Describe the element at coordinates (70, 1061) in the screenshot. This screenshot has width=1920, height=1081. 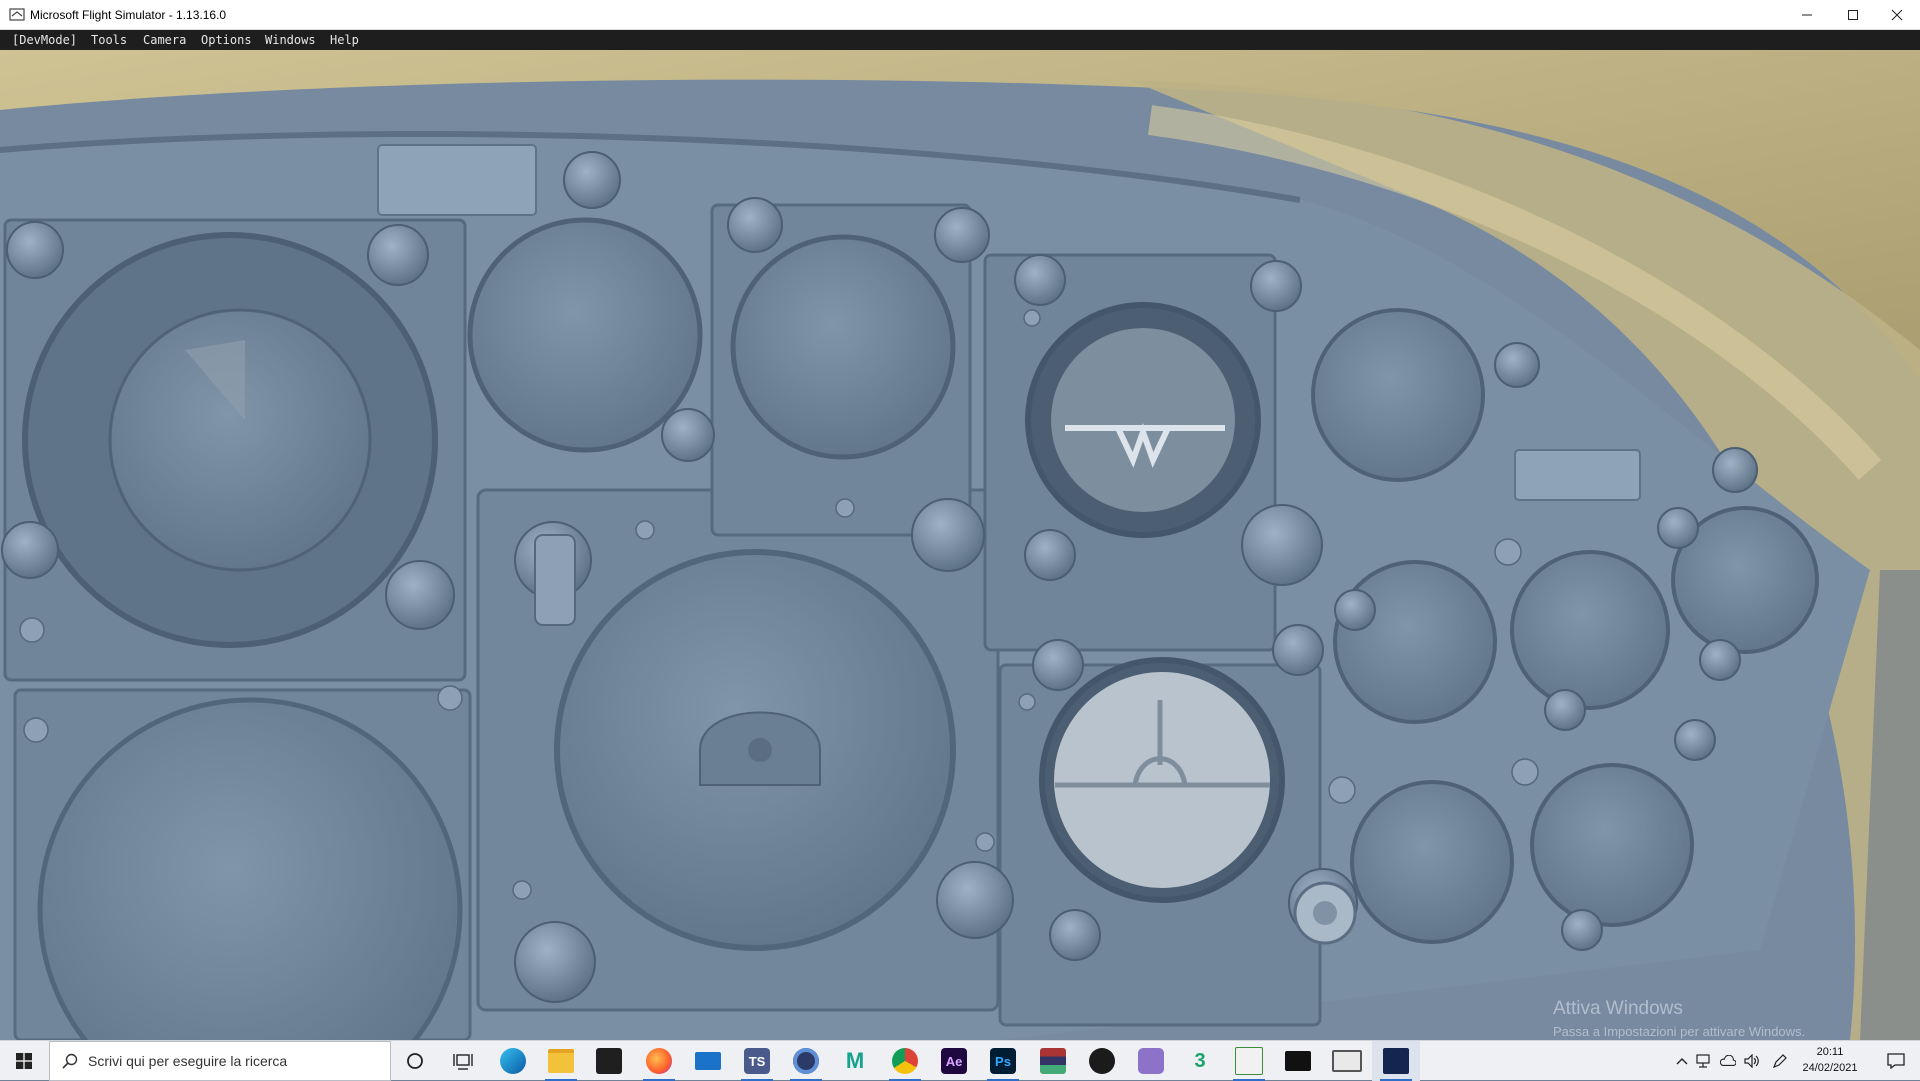
I see `search-icon` at that location.